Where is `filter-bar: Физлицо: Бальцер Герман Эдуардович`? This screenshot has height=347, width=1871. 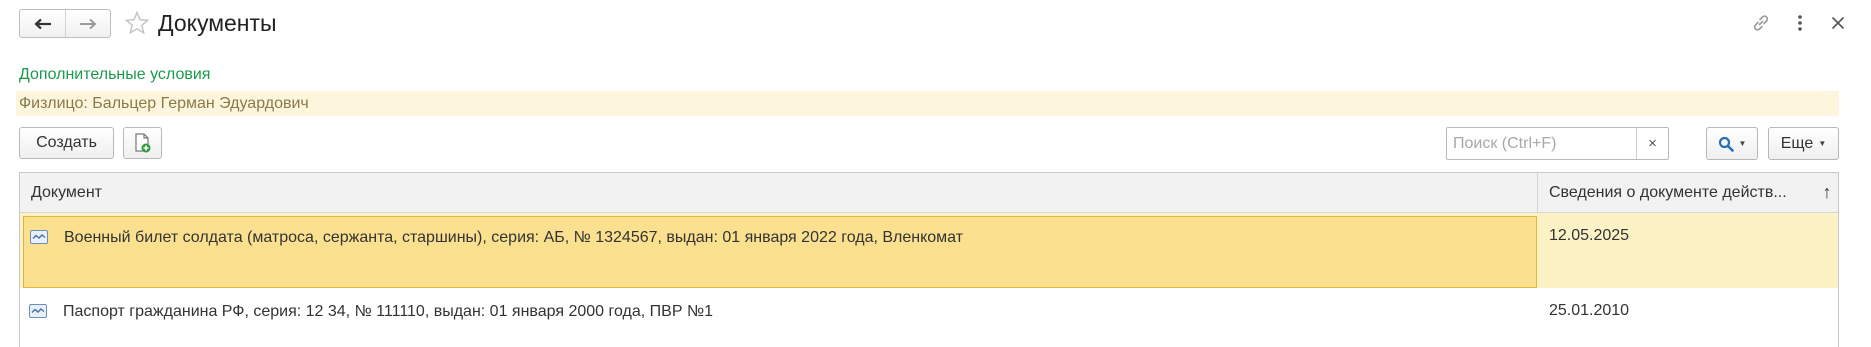
filter-bar: Физлицо: Бальцер Герман Эдуардович is located at coordinates (927, 103).